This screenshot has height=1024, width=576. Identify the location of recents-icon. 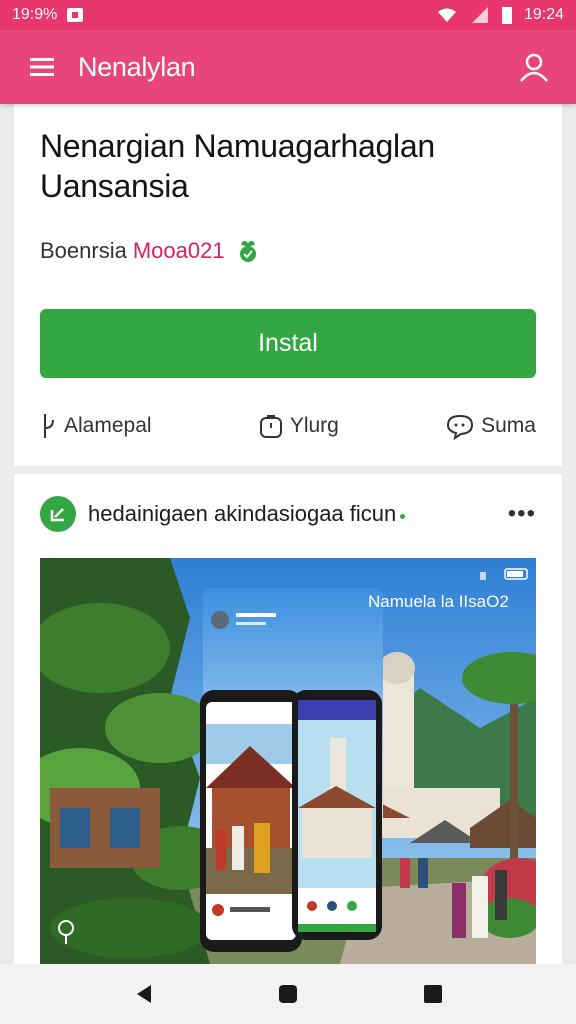
(433, 994).